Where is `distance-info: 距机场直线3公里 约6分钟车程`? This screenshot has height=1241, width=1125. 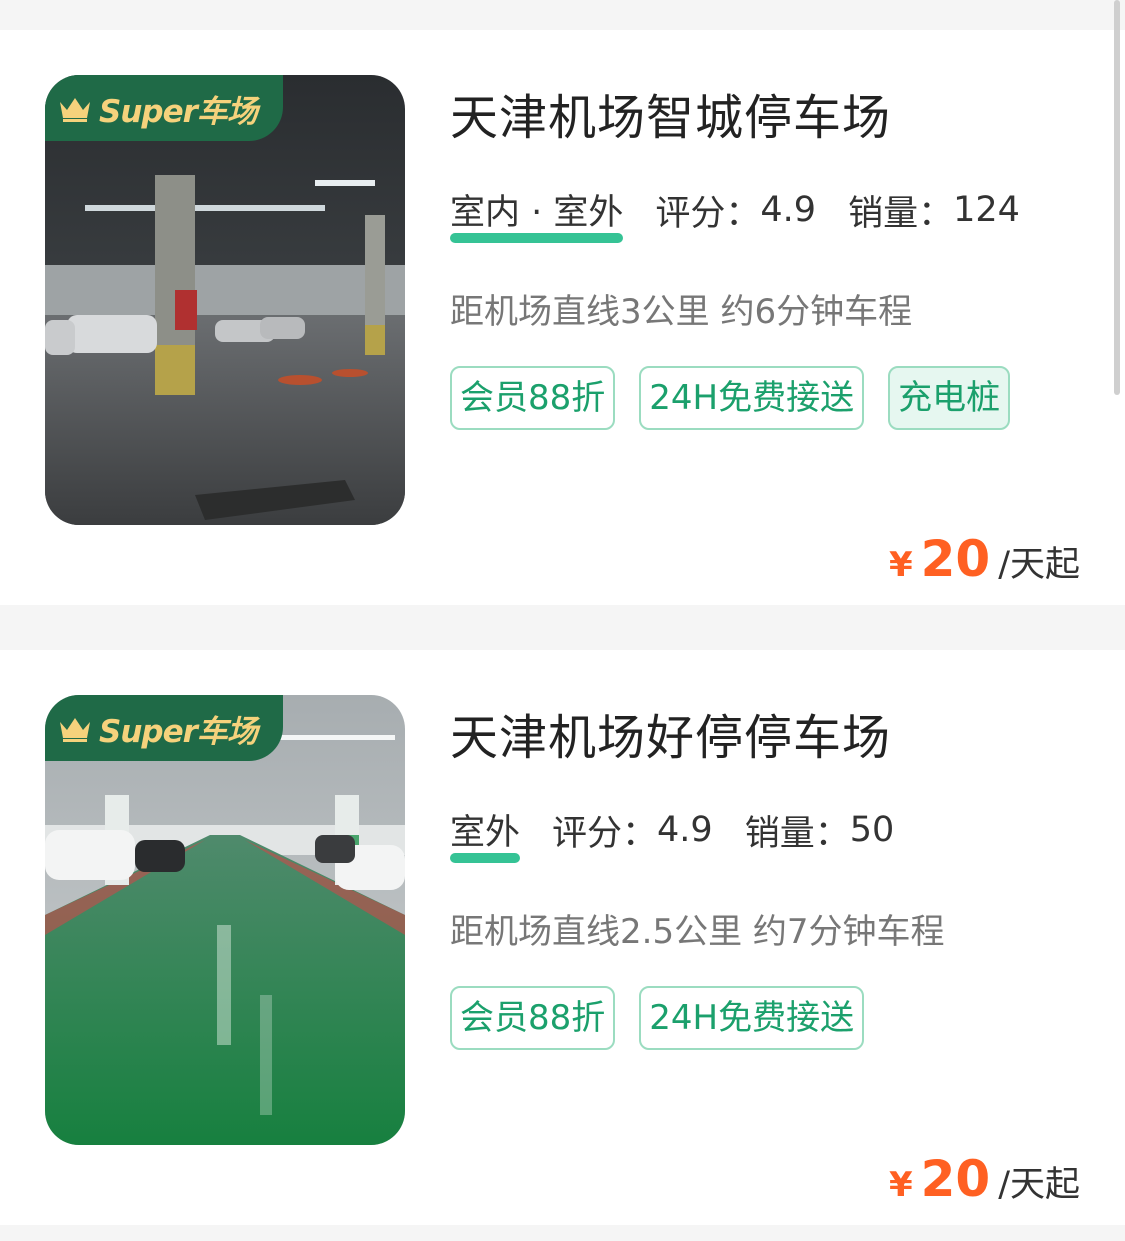 distance-info: 距机场直线3公里 约6分钟车程 is located at coordinates (681, 312).